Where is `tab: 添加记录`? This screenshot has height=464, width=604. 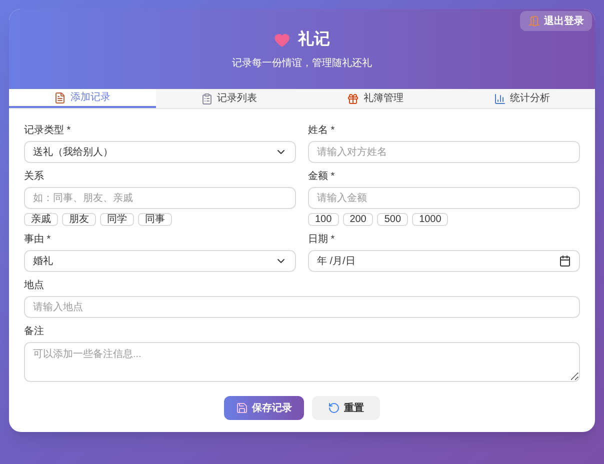 tab: 添加记录 is located at coordinates (82, 98).